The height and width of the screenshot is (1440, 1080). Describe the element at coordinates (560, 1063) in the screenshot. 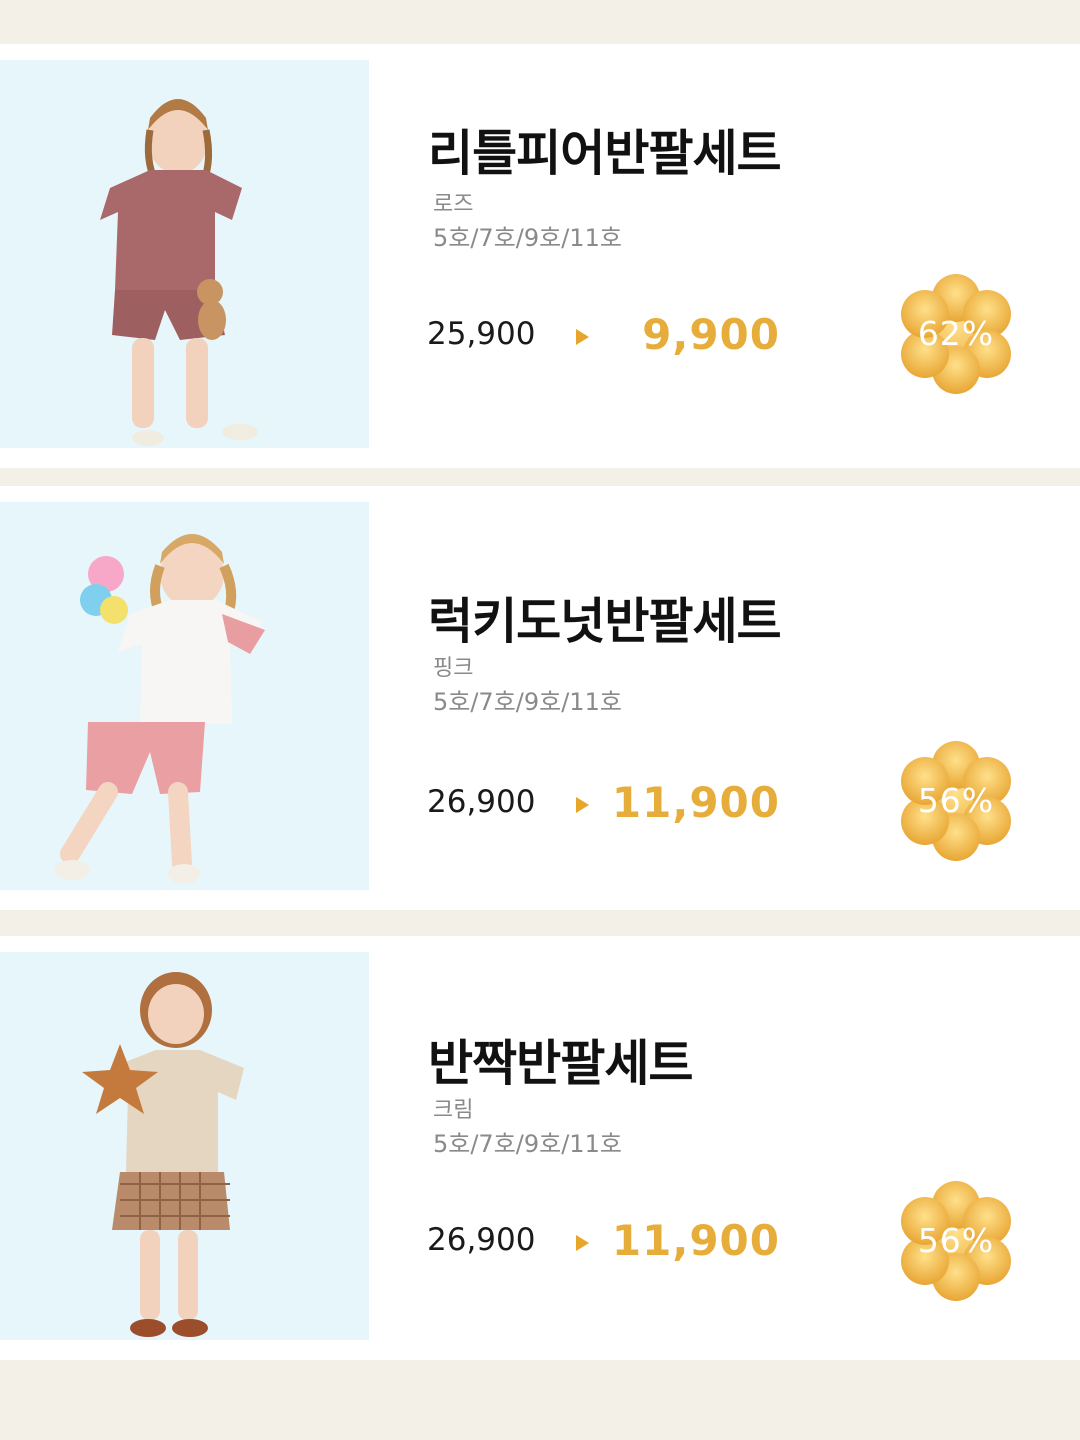

I see `product-name: 반짝반팔세트` at that location.